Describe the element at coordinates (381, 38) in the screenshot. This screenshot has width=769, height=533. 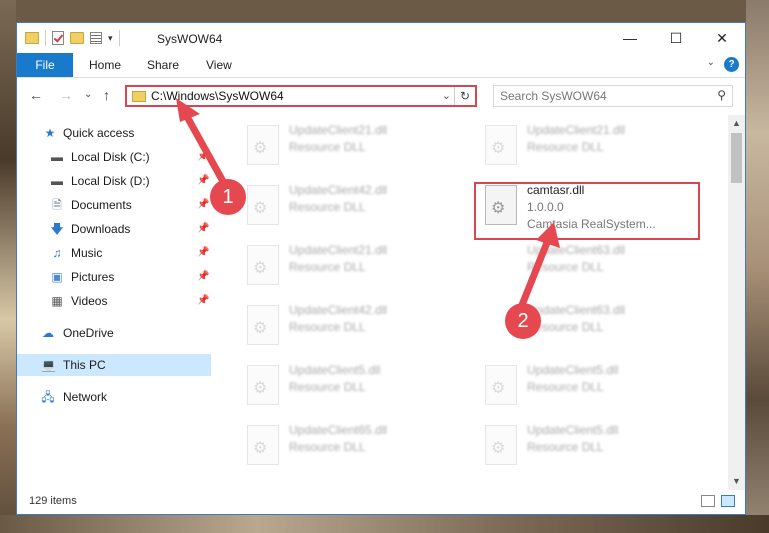
I see `title-bar: ▾ SysWOW64 — ☐ ✕` at that location.